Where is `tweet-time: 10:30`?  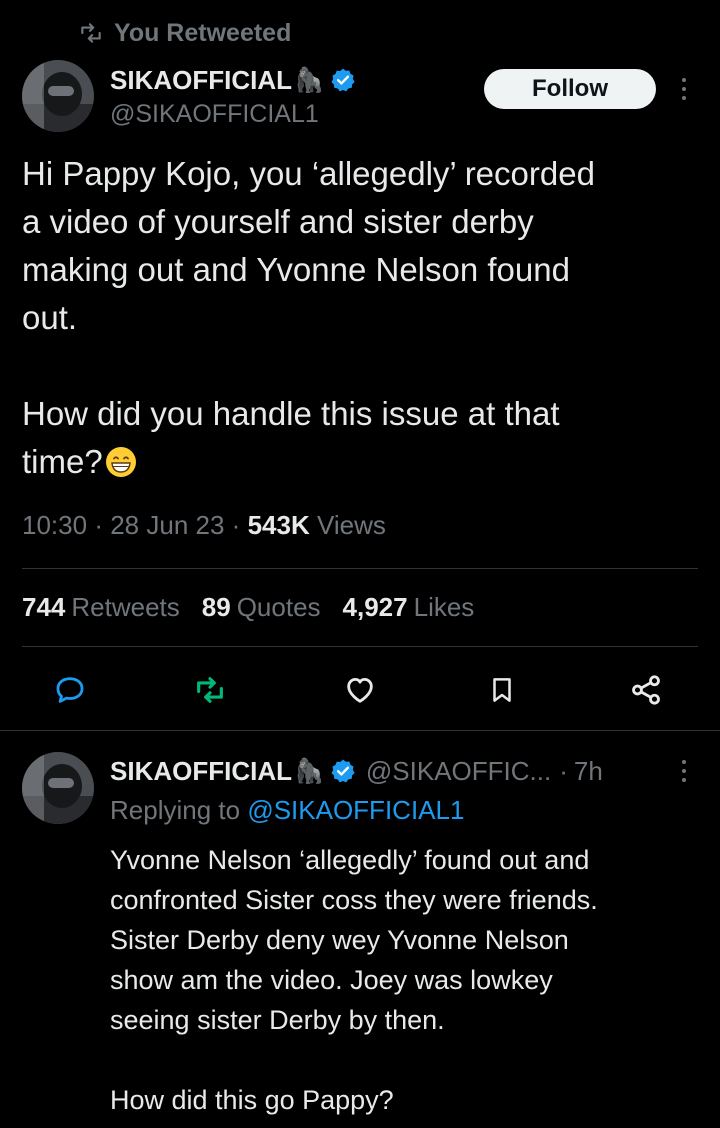
tweet-time: 10:30 is located at coordinates (54, 525).